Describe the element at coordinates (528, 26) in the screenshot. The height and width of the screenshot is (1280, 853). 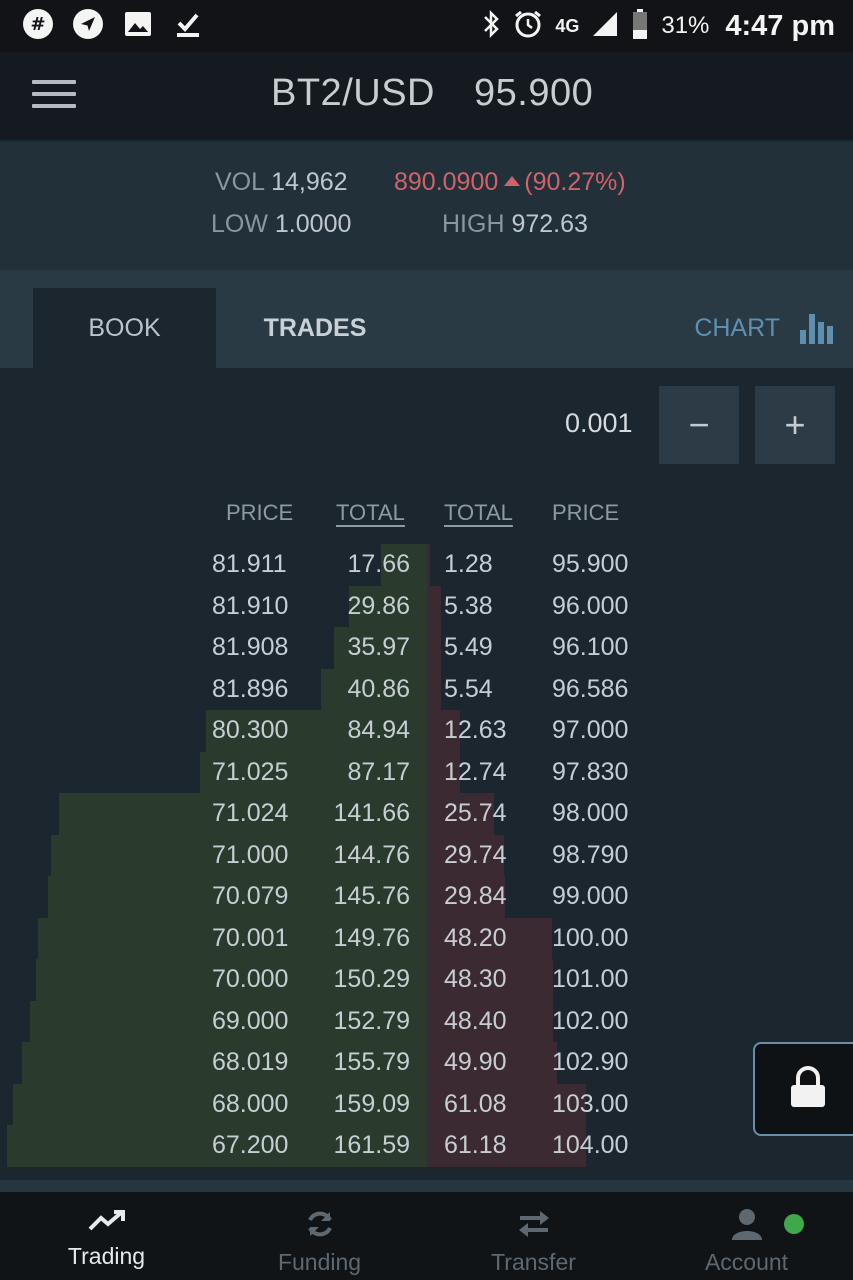
I see `alarm-icon` at that location.